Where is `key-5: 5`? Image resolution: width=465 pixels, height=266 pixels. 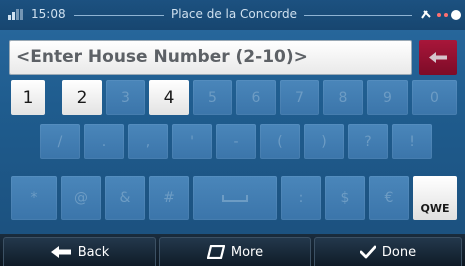 key-5: 5 is located at coordinates (212, 97).